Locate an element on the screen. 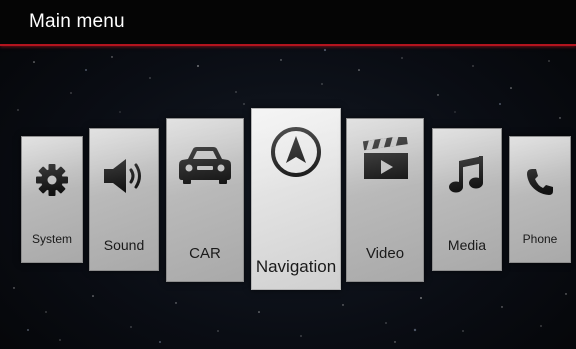  menu-item-label: Media is located at coordinates (467, 245).